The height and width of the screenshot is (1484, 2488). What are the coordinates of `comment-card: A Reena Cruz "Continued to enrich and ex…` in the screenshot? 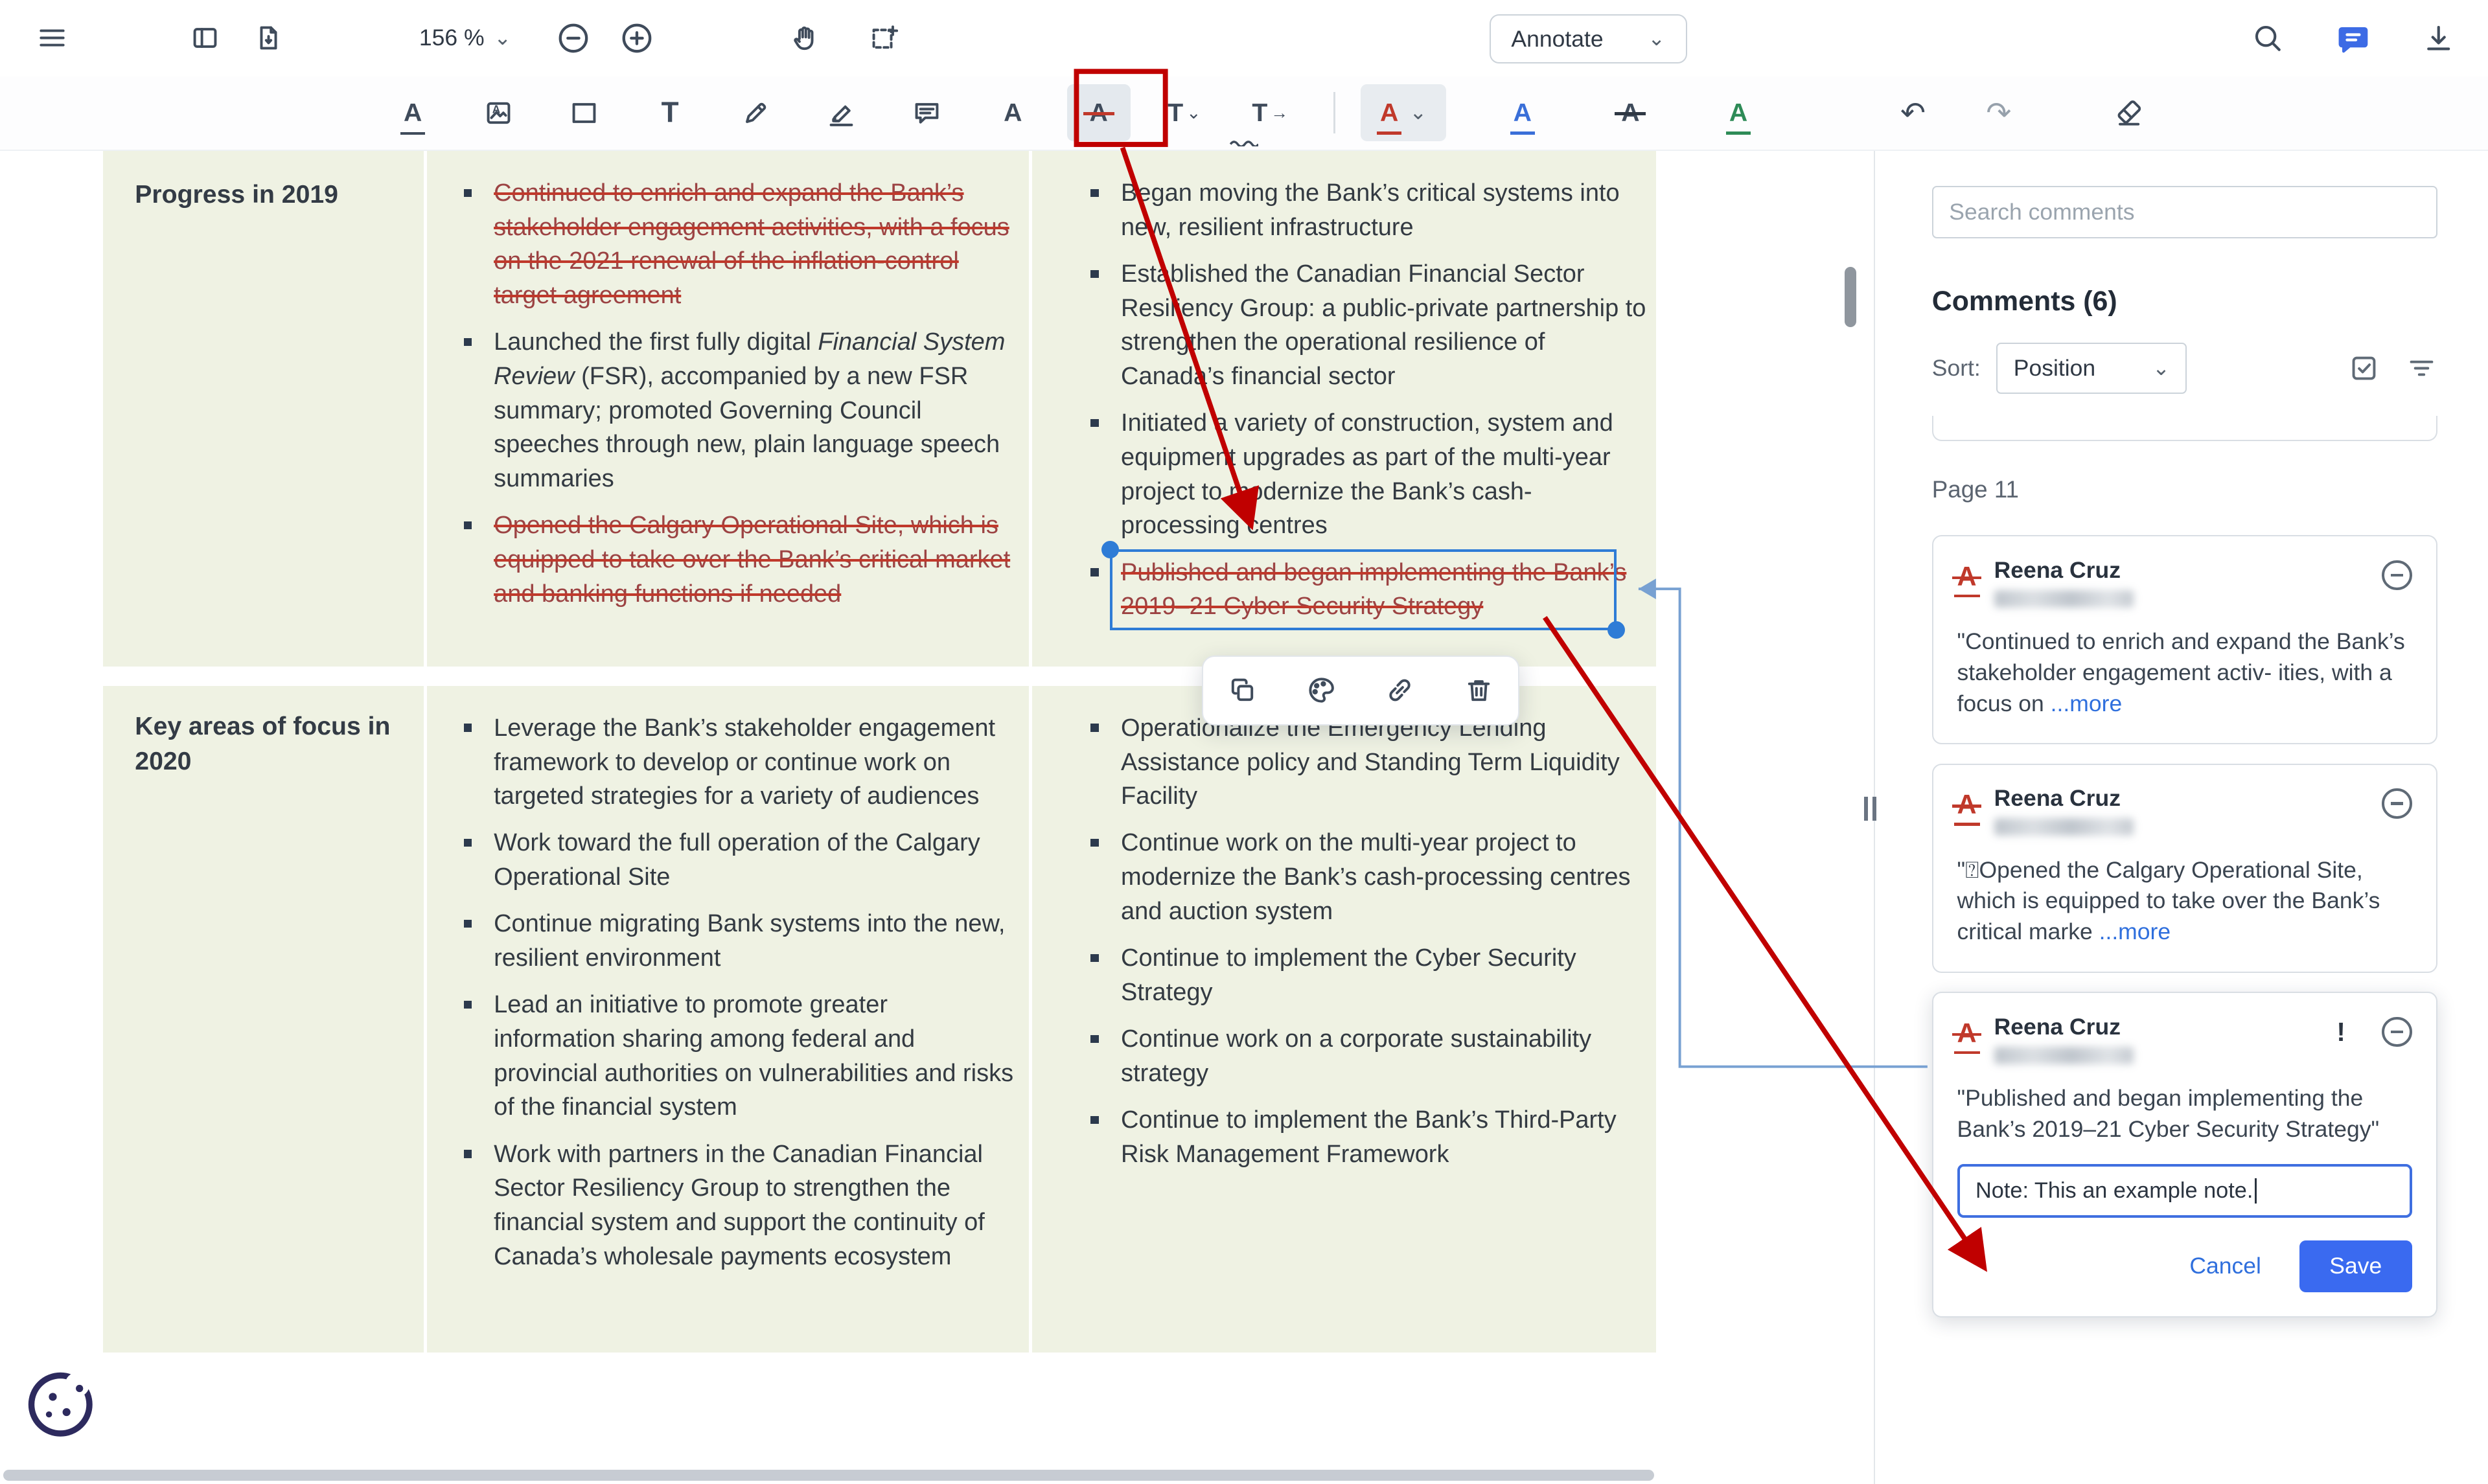 It's located at (2184, 640).